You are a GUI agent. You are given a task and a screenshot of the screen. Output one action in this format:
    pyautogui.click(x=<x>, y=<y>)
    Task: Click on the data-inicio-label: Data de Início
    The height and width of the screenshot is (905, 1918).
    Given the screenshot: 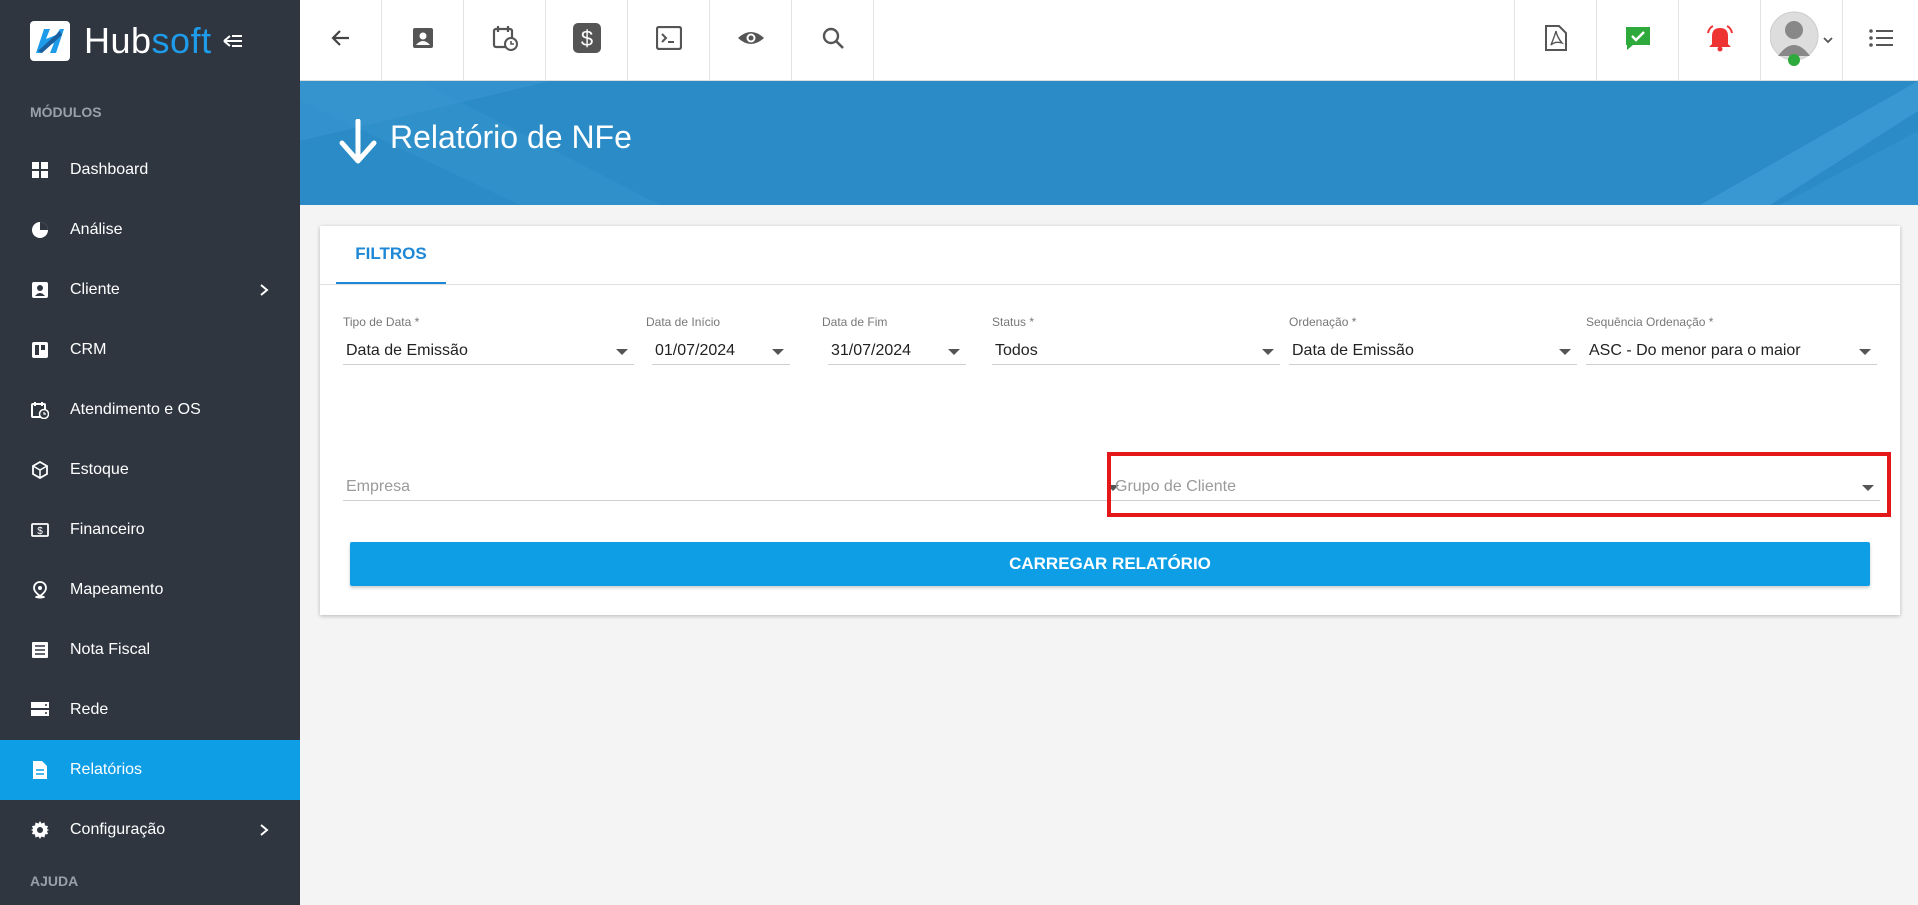 What is the action you would take?
    pyautogui.click(x=683, y=322)
    